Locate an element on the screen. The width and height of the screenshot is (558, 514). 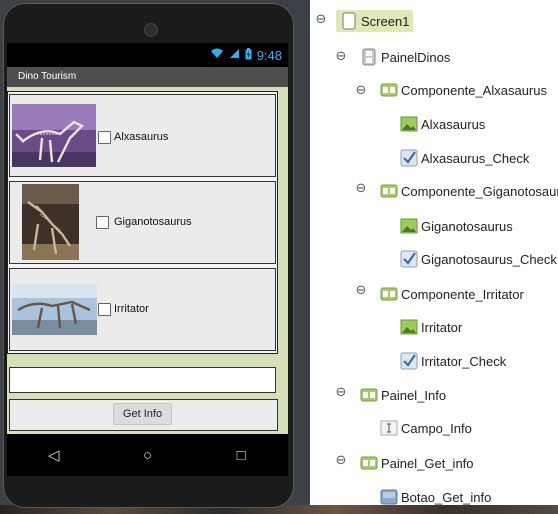
irritator-check-label: Irritator is located at coordinates (131, 309).